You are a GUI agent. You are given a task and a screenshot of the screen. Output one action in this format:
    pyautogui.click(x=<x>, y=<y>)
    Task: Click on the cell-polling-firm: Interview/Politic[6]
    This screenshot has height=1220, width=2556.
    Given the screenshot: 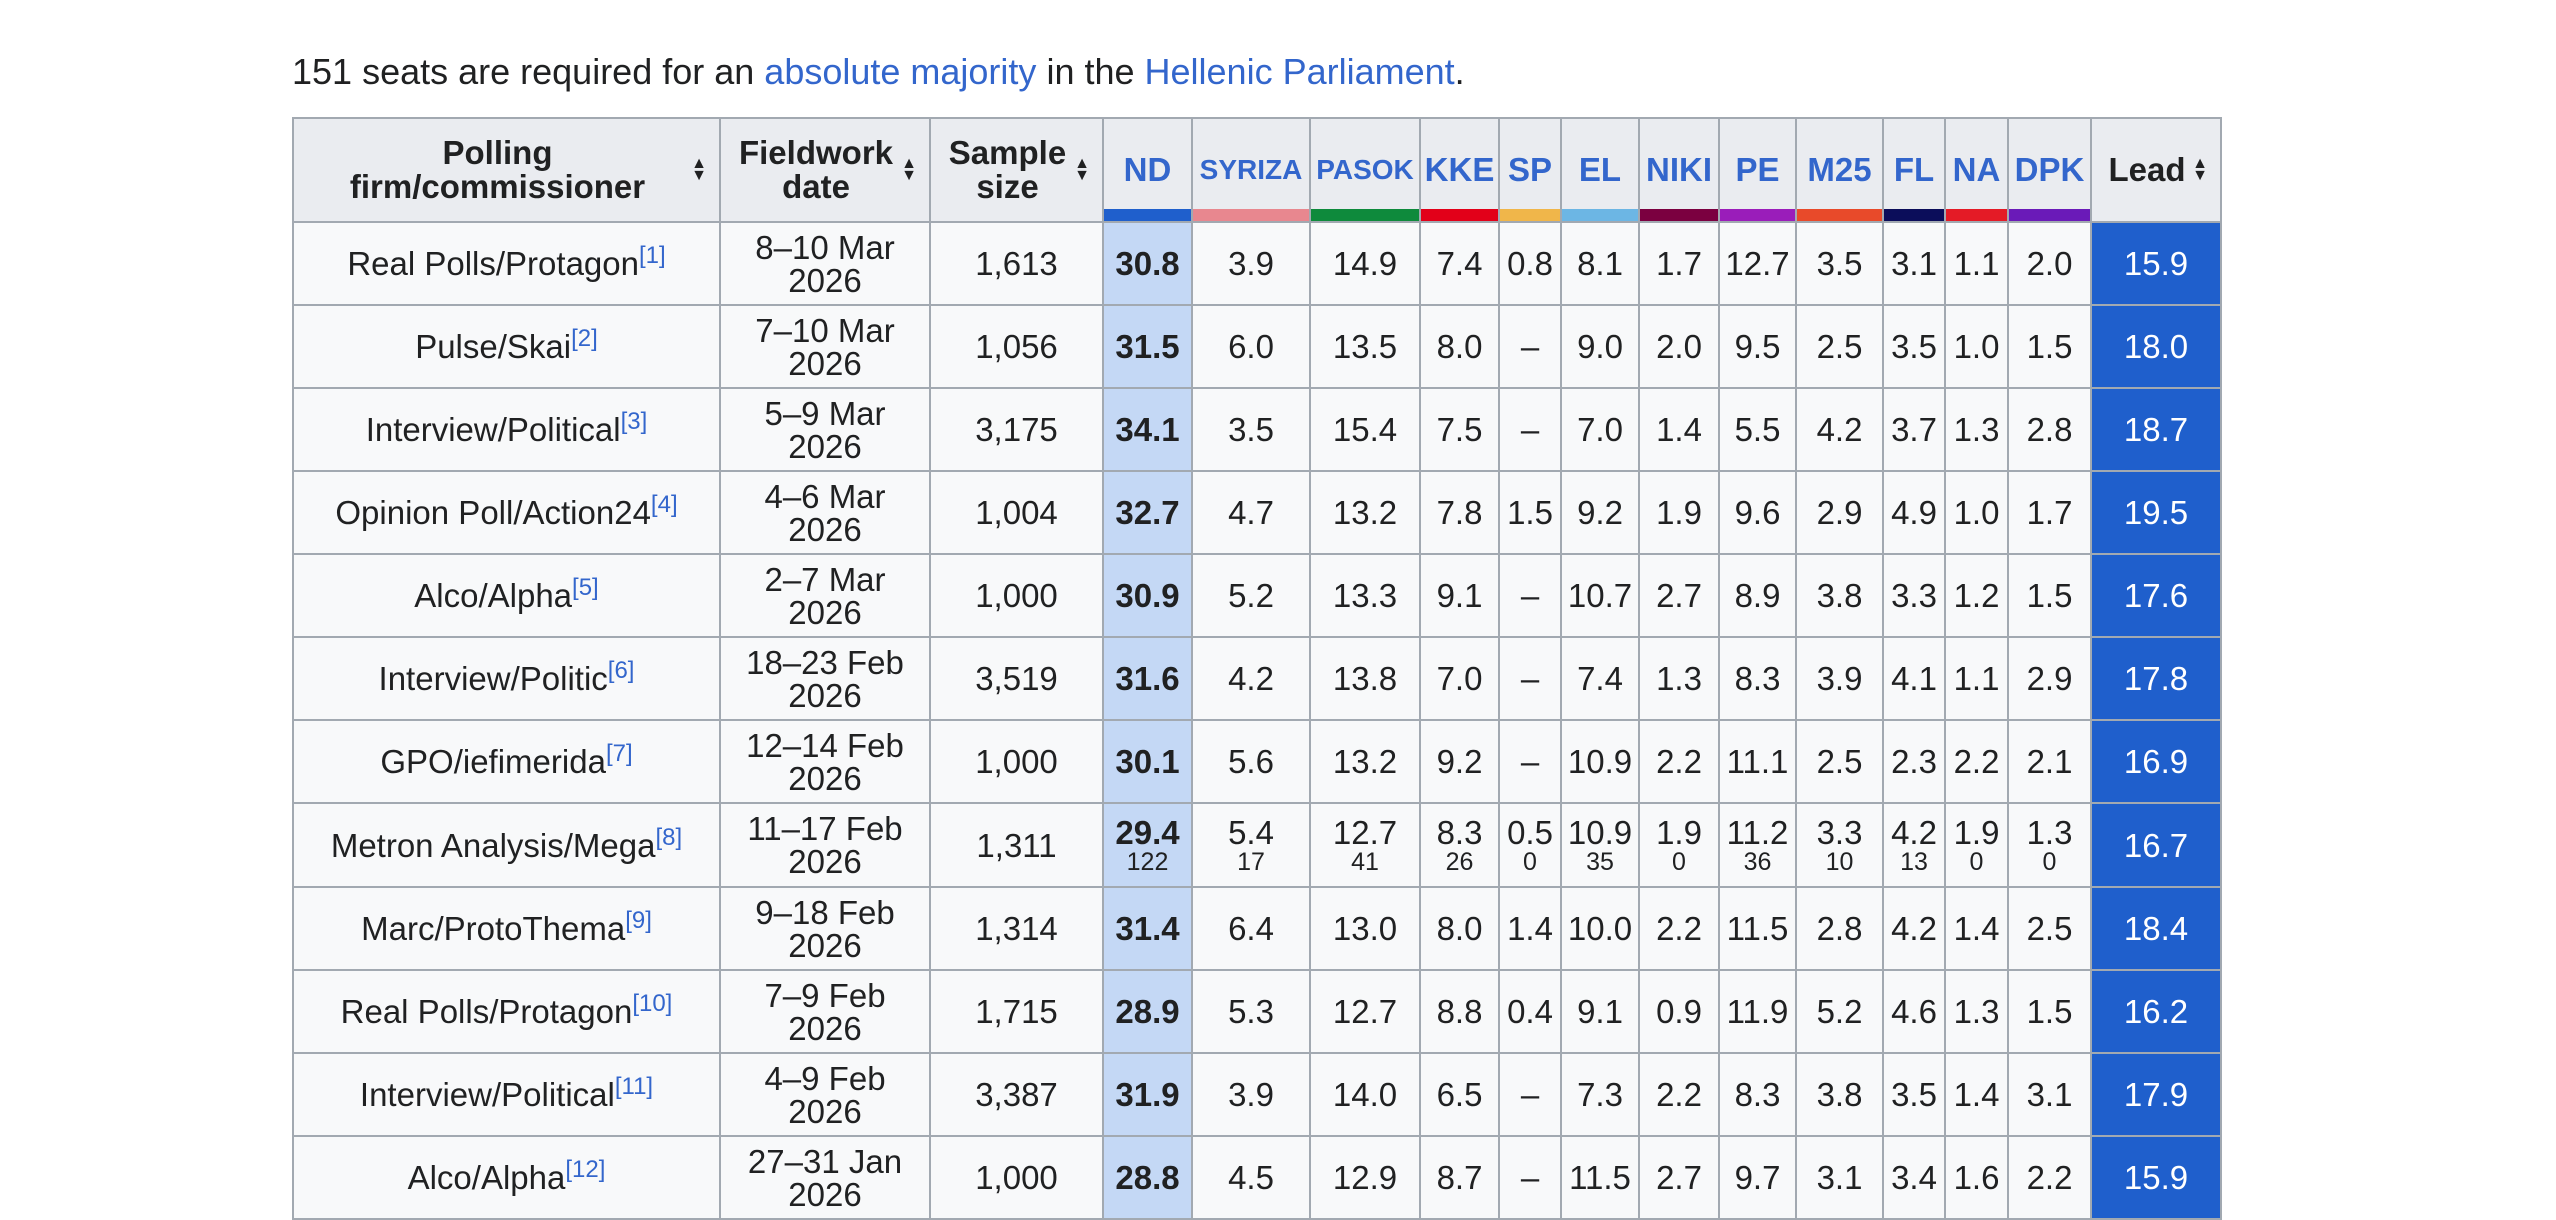 What is the action you would take?
    pyautogui.click(x=506, y=678)
    